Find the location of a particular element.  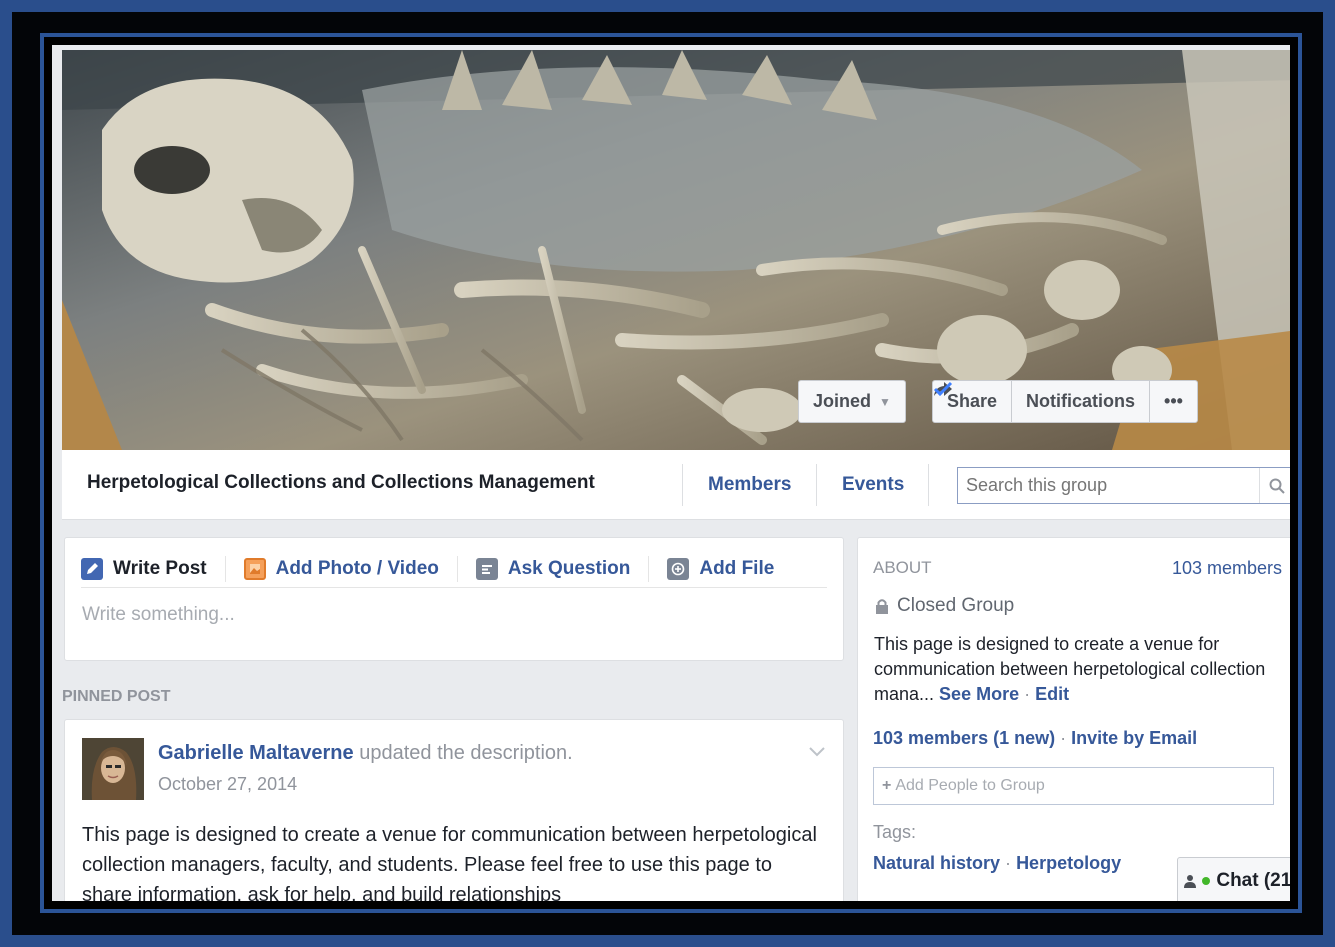

author-avatar is located at coordinates (113, 769).